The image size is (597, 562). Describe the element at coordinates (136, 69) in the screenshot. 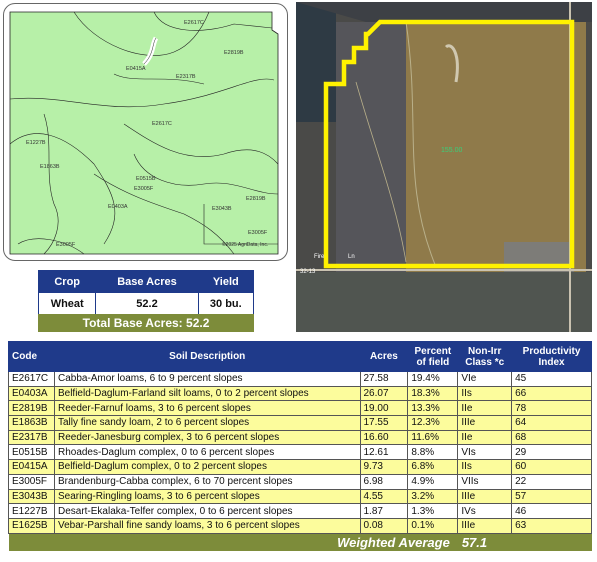

I see `map-label: E0415A` at that location.